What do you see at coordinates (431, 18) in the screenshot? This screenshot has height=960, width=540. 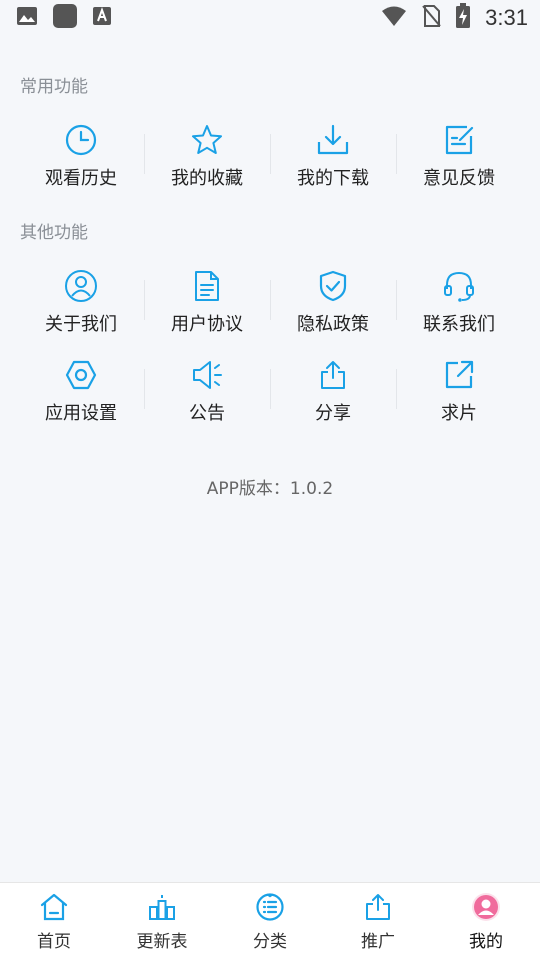 I see `no-sim-icon` at bounding box center [431, 18].